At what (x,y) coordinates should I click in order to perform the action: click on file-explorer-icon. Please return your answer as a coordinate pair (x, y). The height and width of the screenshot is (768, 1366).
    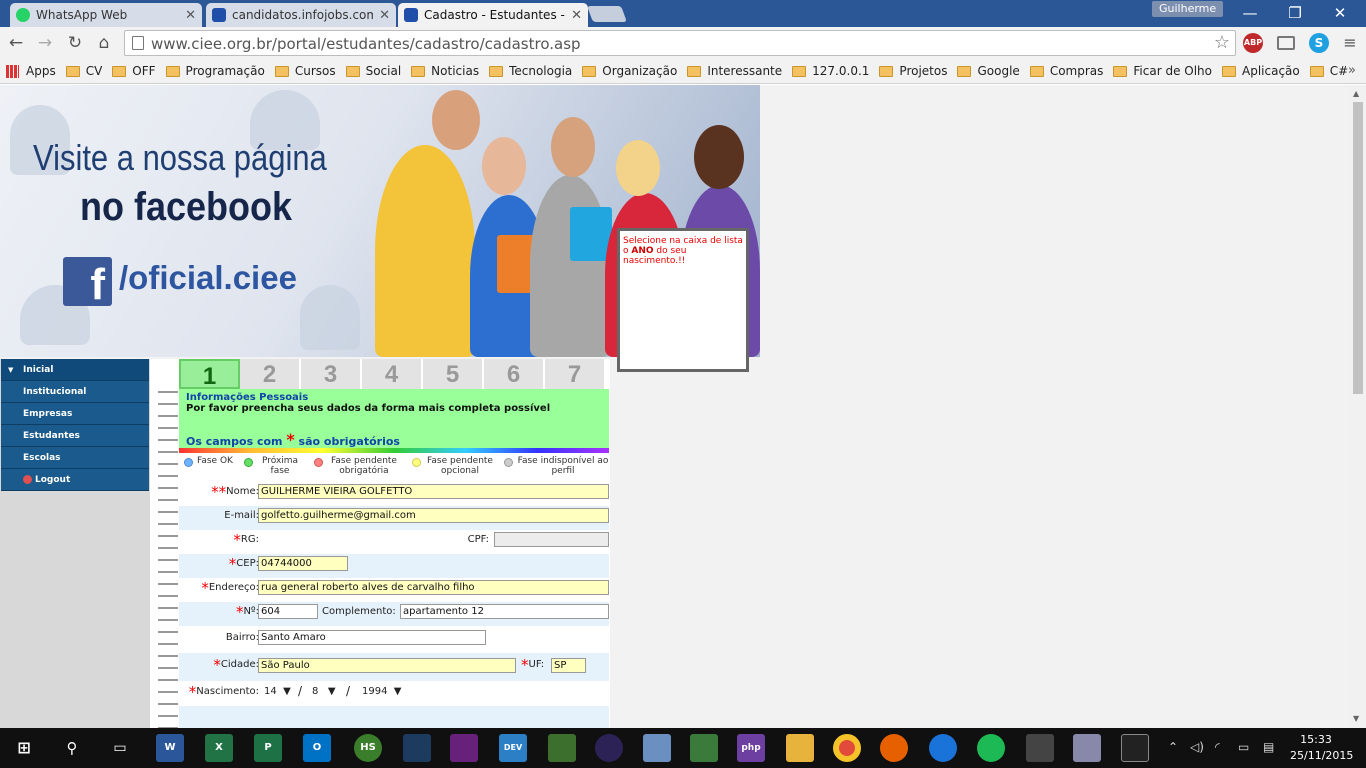
    Looking at the image, I should click on (800, 748).